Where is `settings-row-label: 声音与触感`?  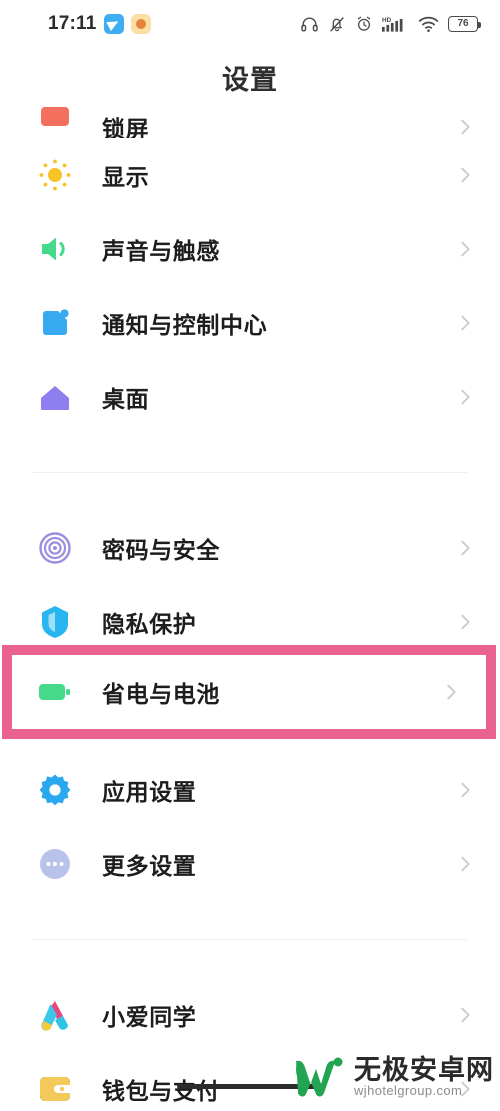 settings-row-label: 声音与触感 is located at coordinates (161, 251).